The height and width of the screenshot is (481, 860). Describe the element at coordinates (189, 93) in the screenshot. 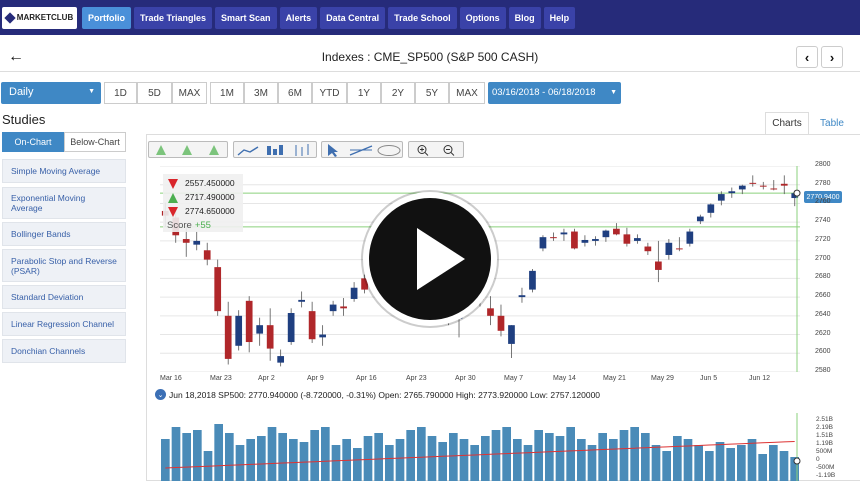

I see `range-max-short-button: MAX` at that location.